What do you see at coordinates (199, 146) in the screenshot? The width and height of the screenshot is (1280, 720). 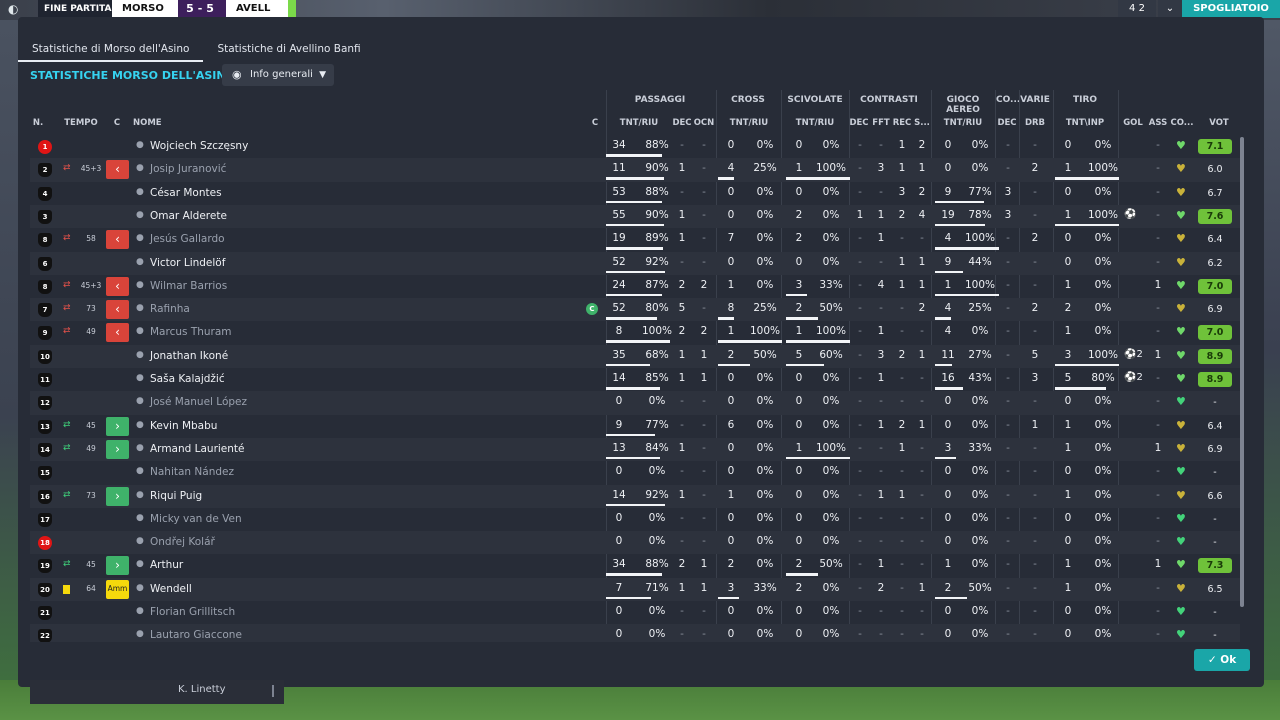 I see `player-name: Wojciech Szczęsny` at bounding box center [199, 146].